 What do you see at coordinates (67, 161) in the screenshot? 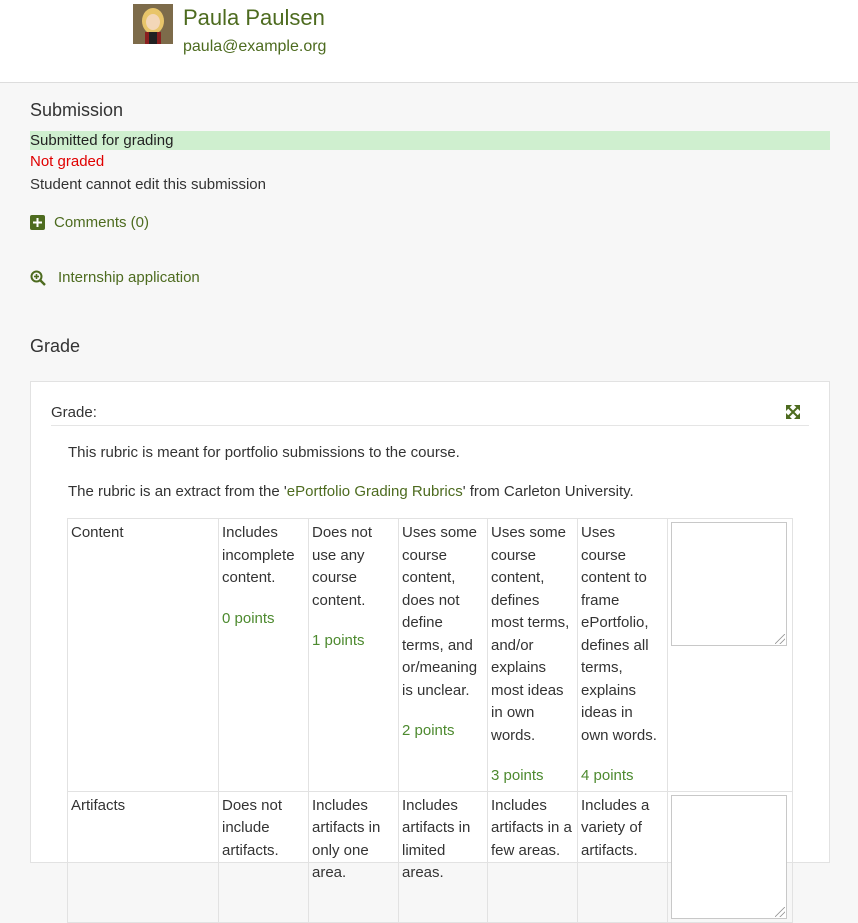
I see `grading-status: Not graded` at bounding box center [67, 161].